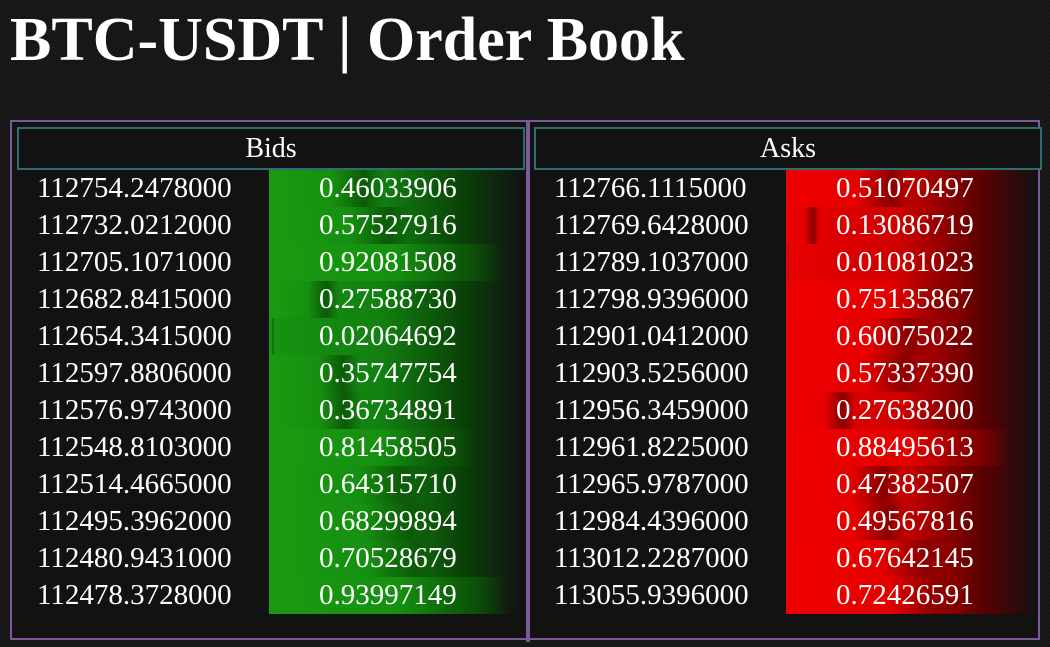 The image size is (1050, 647). I want to click on column-divider, so click(528, 382).